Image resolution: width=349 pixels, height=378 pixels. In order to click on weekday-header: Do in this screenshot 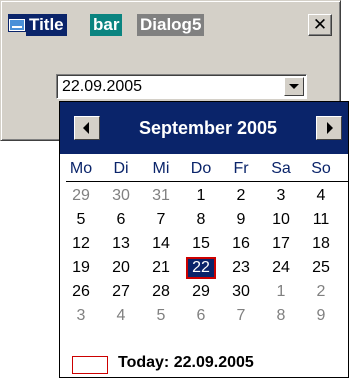, I will do `click(201, 168)`.